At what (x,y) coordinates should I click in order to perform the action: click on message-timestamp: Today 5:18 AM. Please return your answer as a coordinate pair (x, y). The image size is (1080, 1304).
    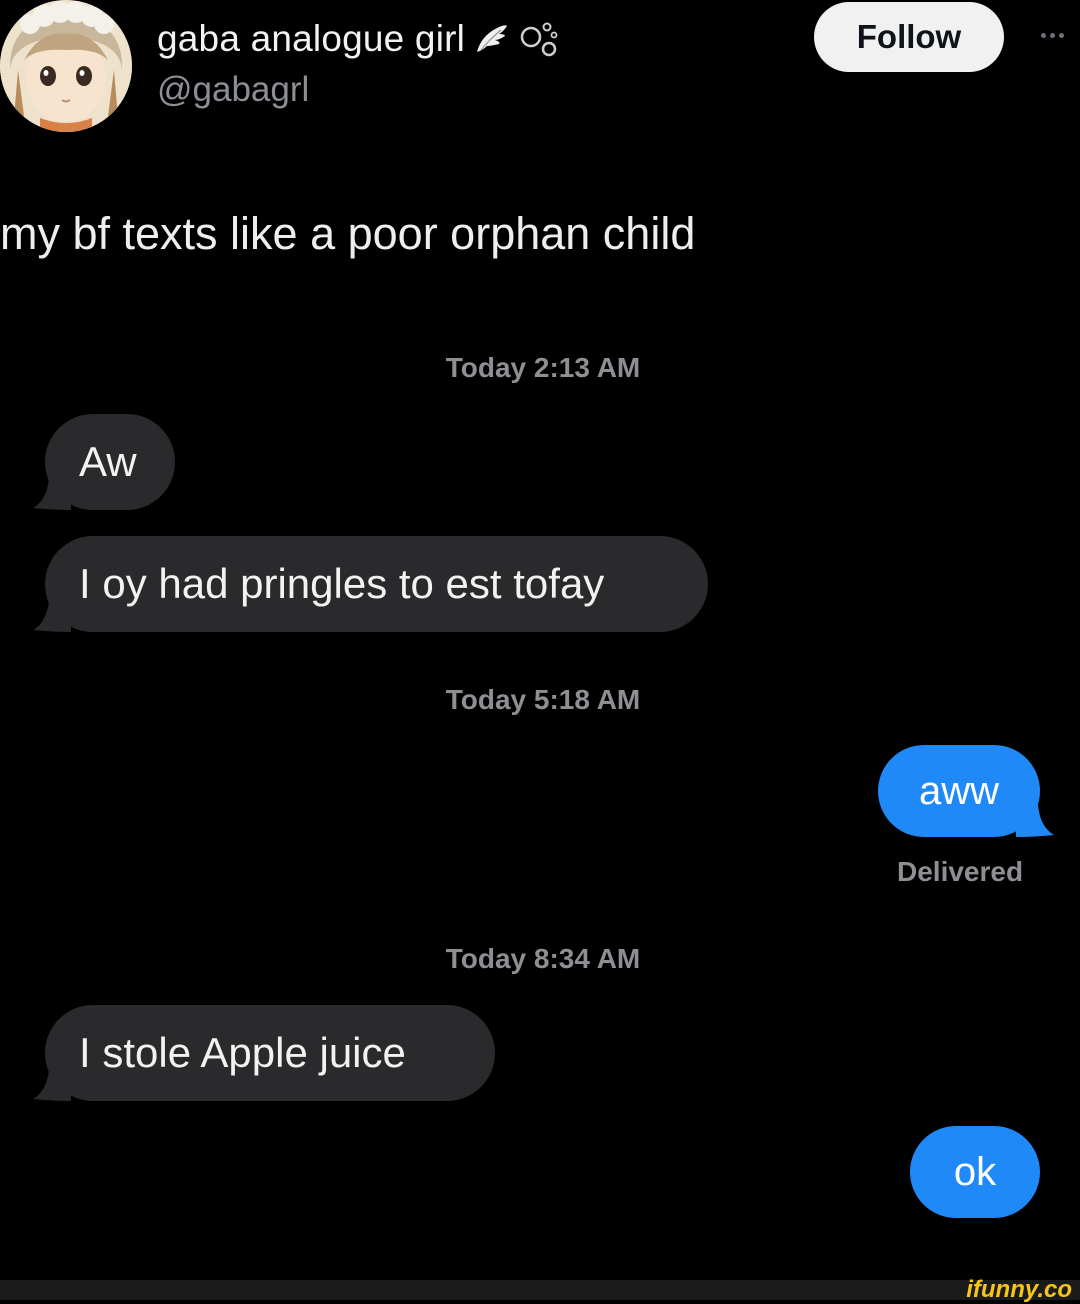
    Looking at the image, I should click on (543, 699).